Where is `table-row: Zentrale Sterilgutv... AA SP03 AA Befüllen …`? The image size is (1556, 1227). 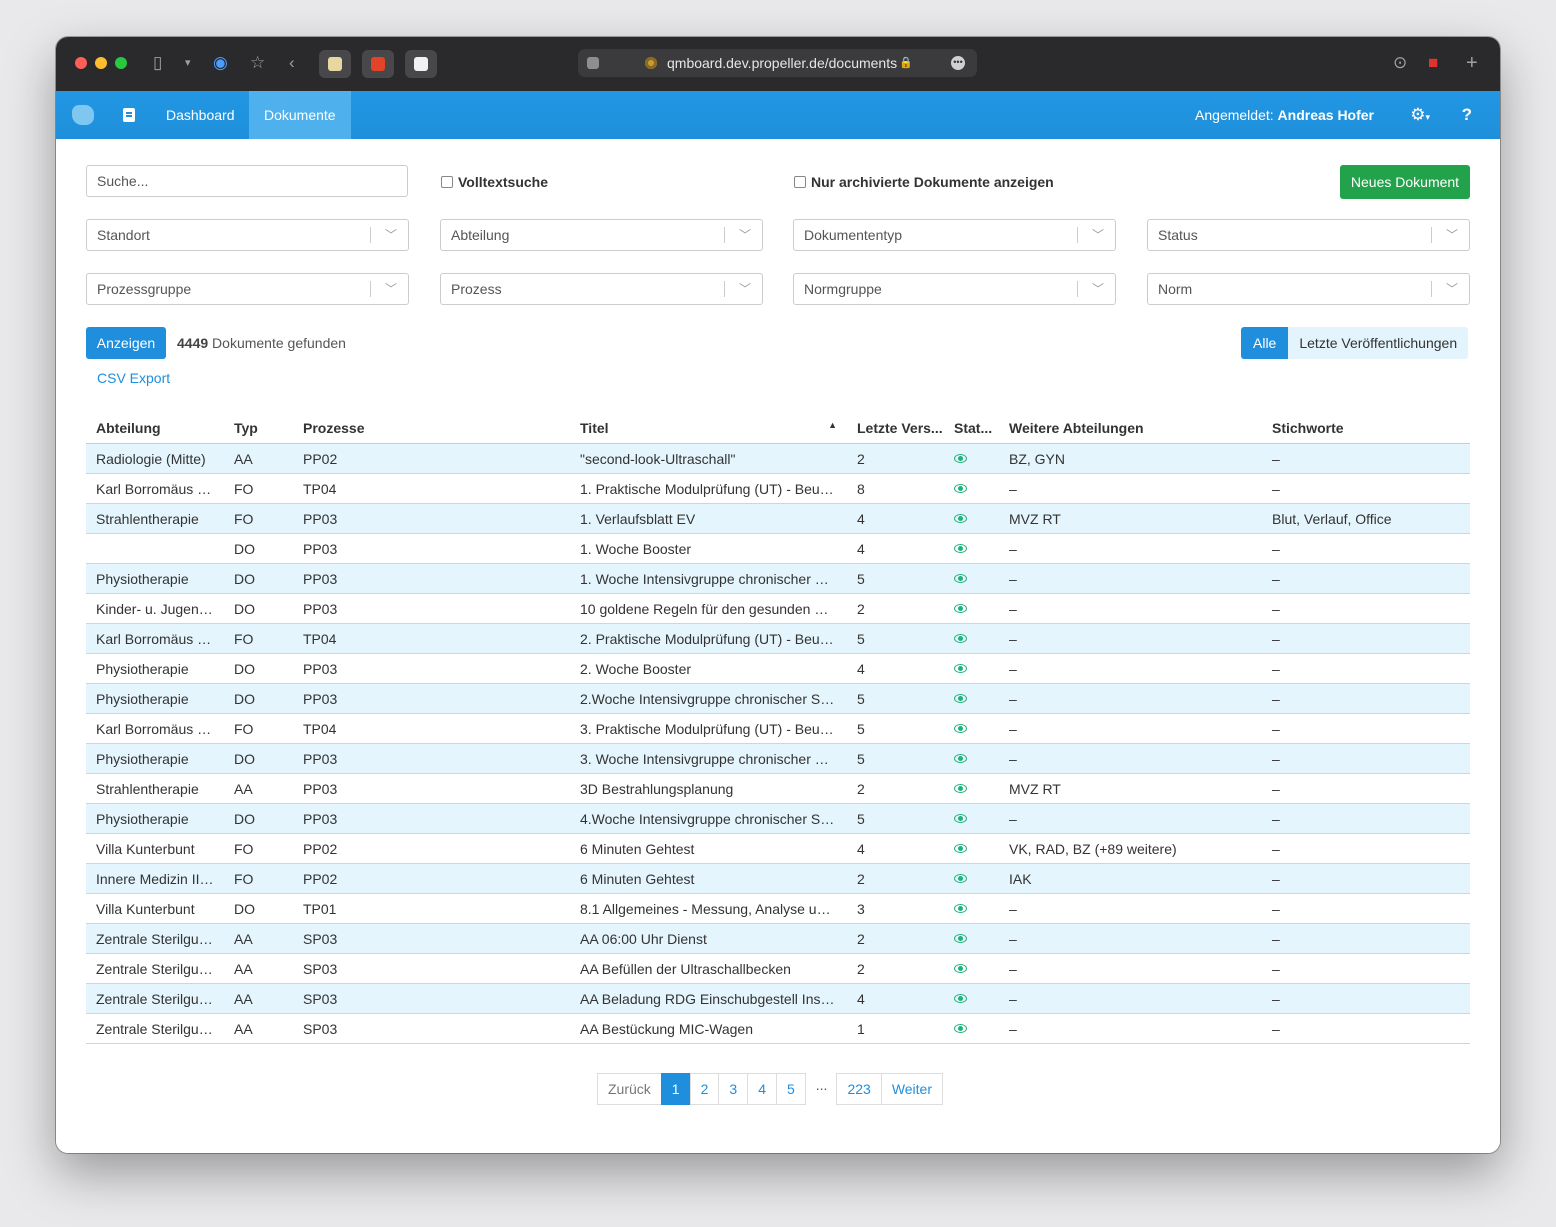 table-row: Zentrale Sterilgutv... AA SP03 AA Befüllen … is located at coordinates (778, 968).